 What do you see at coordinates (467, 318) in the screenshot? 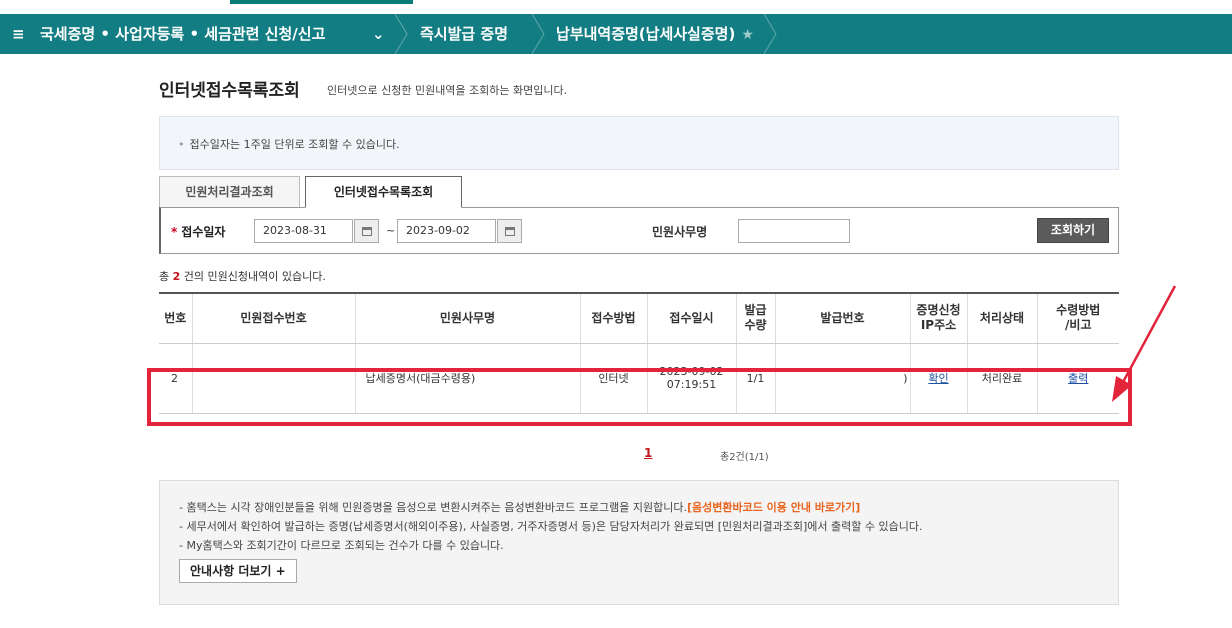
I see `col-header-service: 민원사무명` at bounding box center [467, 318].